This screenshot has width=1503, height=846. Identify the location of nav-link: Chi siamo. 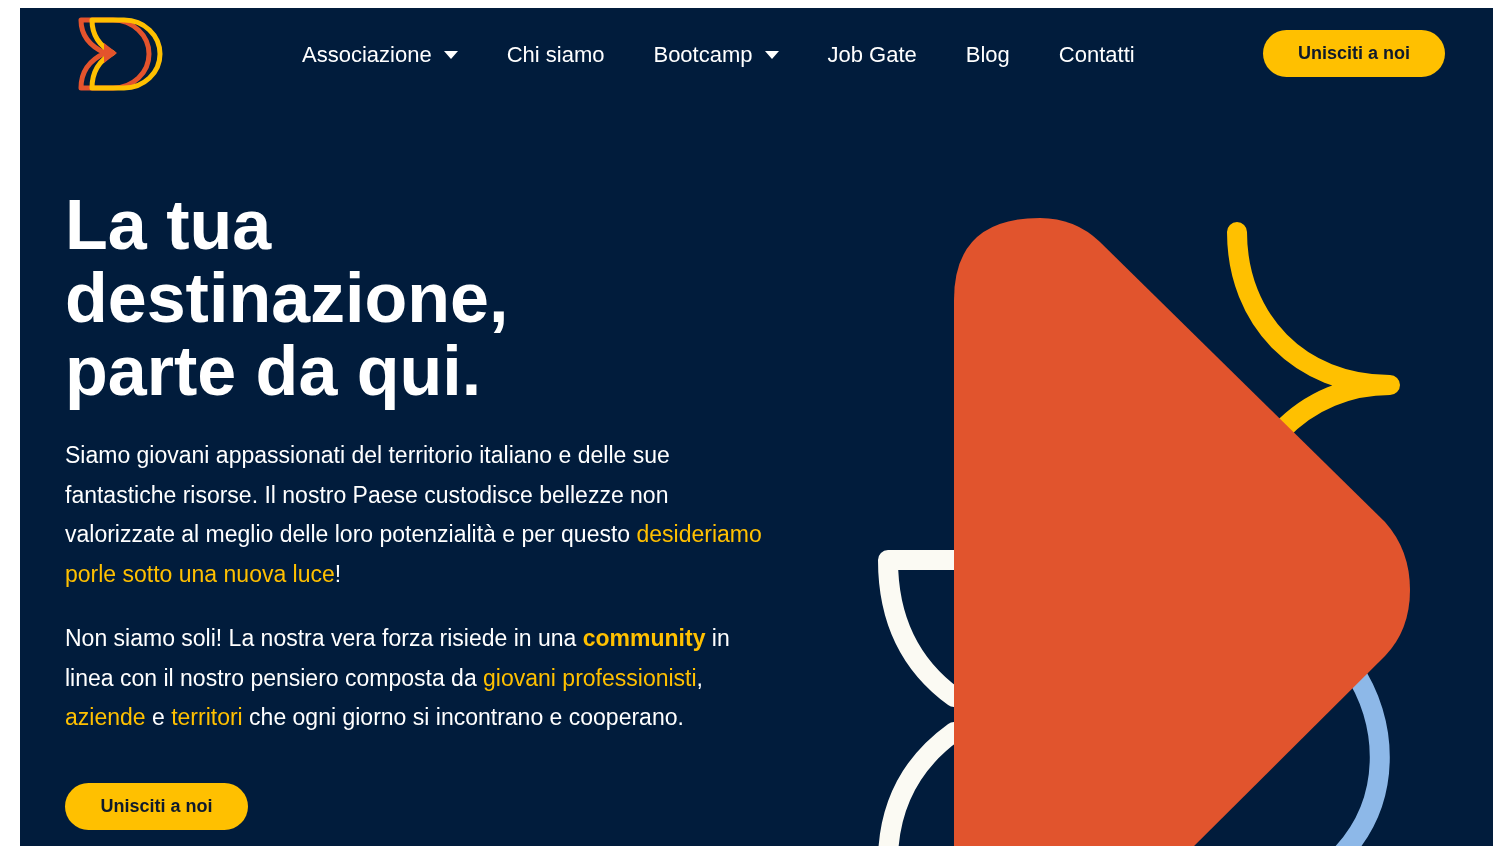
(555, 55).